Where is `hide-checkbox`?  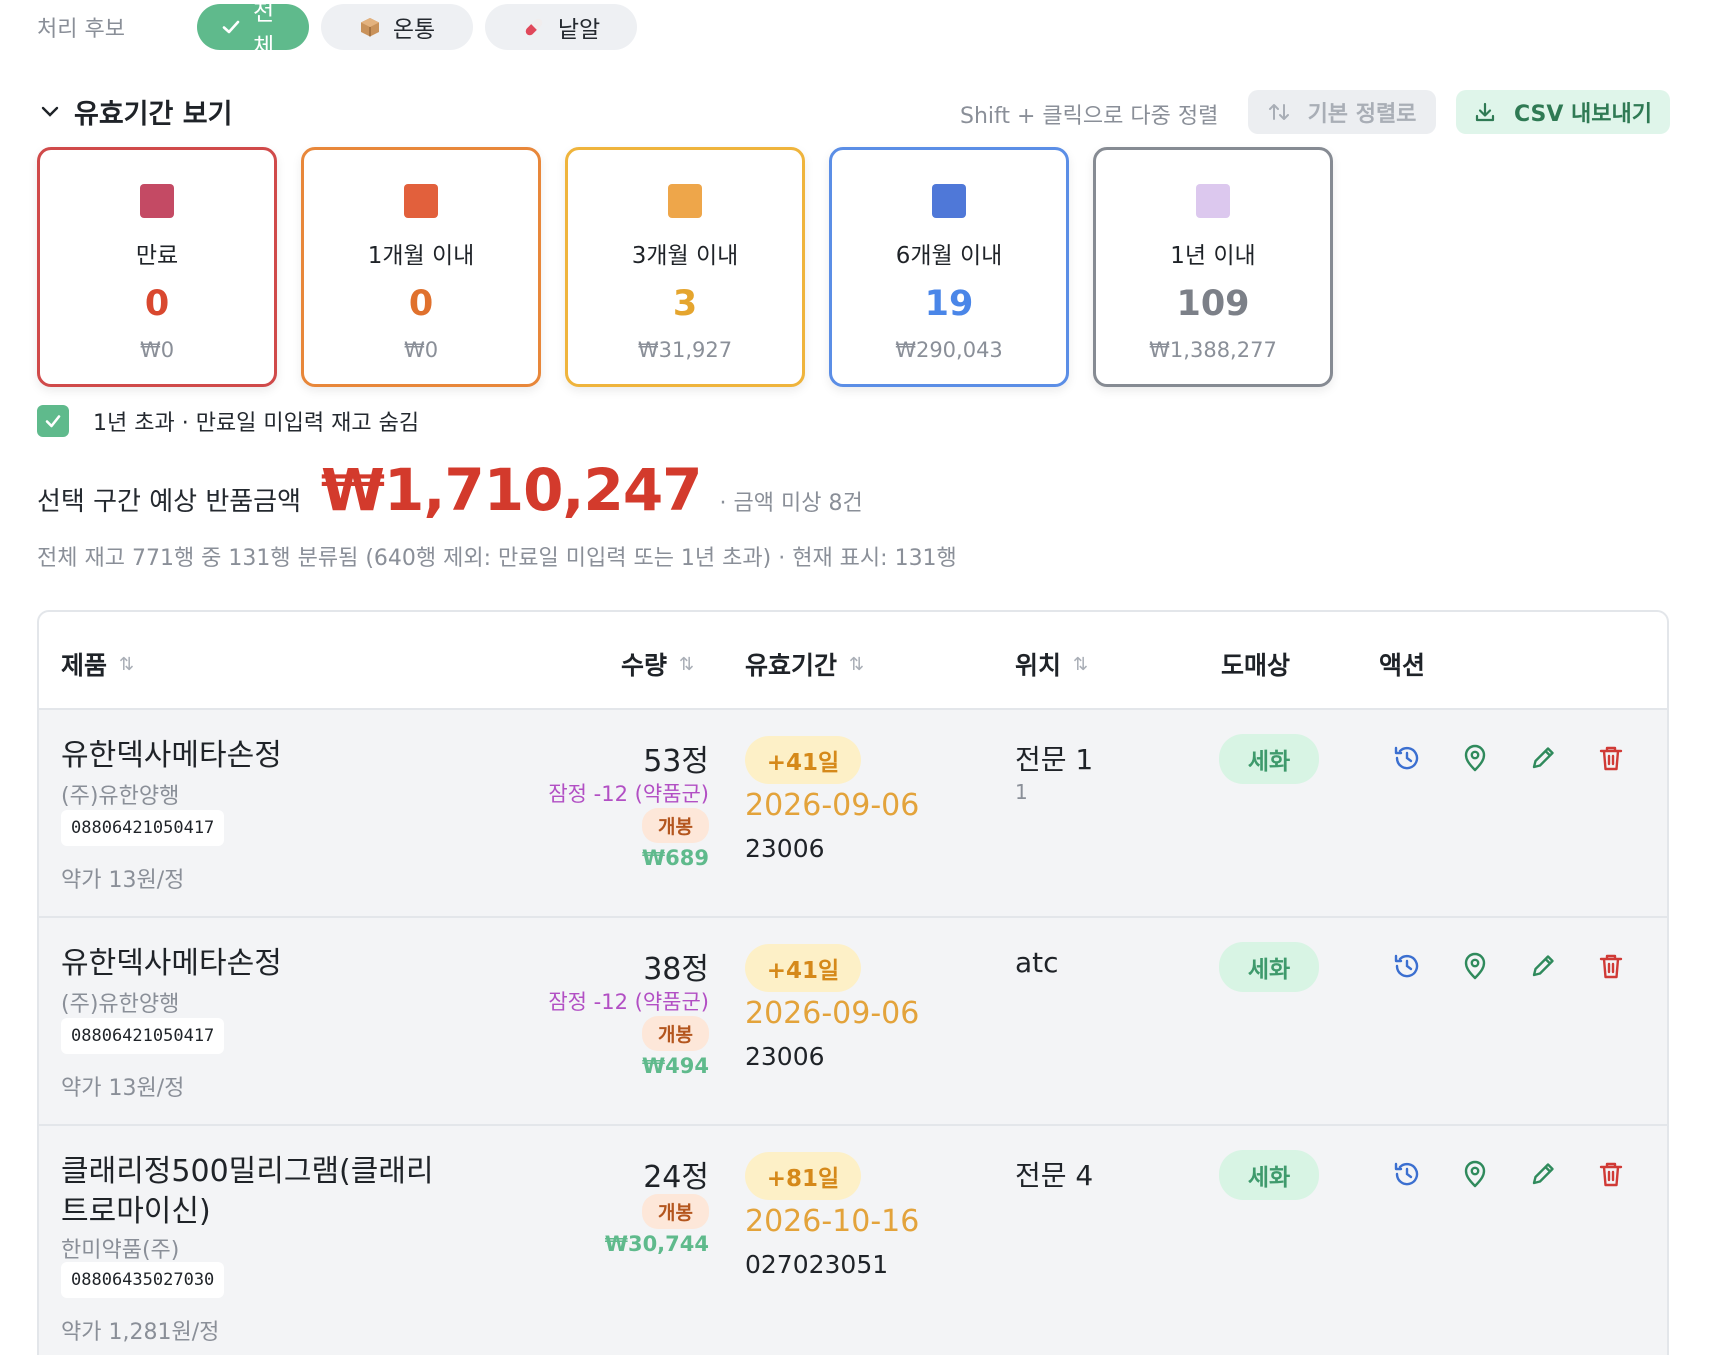
hide-checkbox is located at coordinates (53, 421).